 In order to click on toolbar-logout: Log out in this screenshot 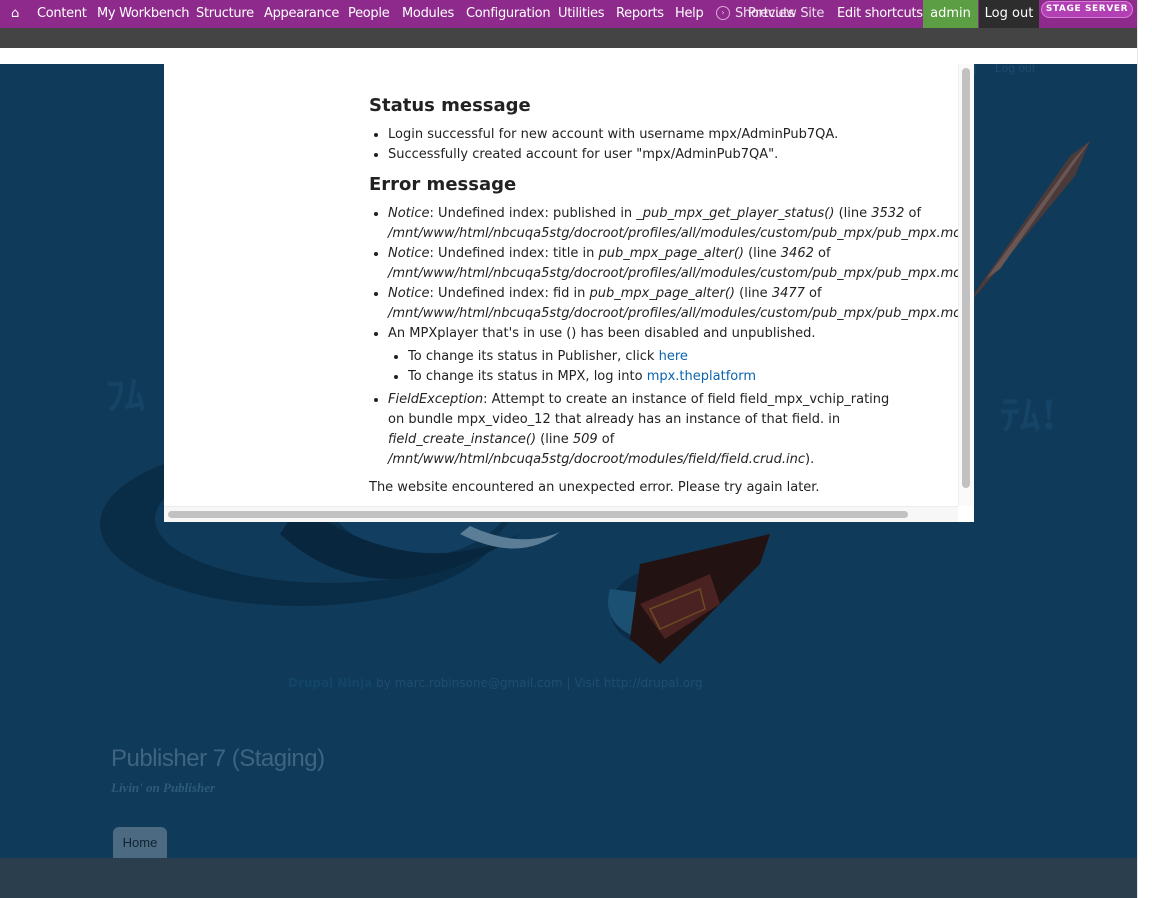, I will do `click(1009, 14)`.